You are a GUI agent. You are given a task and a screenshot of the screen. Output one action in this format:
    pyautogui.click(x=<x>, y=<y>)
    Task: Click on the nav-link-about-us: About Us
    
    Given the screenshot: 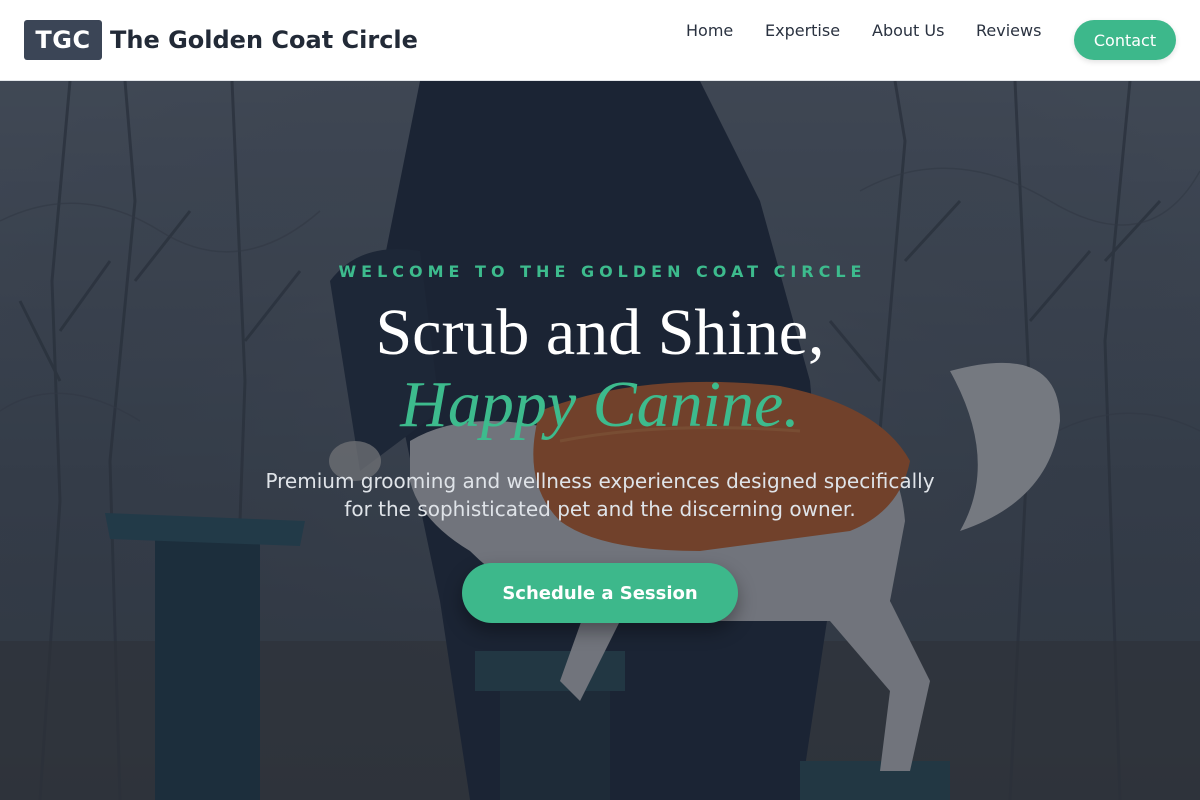 What is the action you would take?
    pyautogui.click(x=908, y=30)
    